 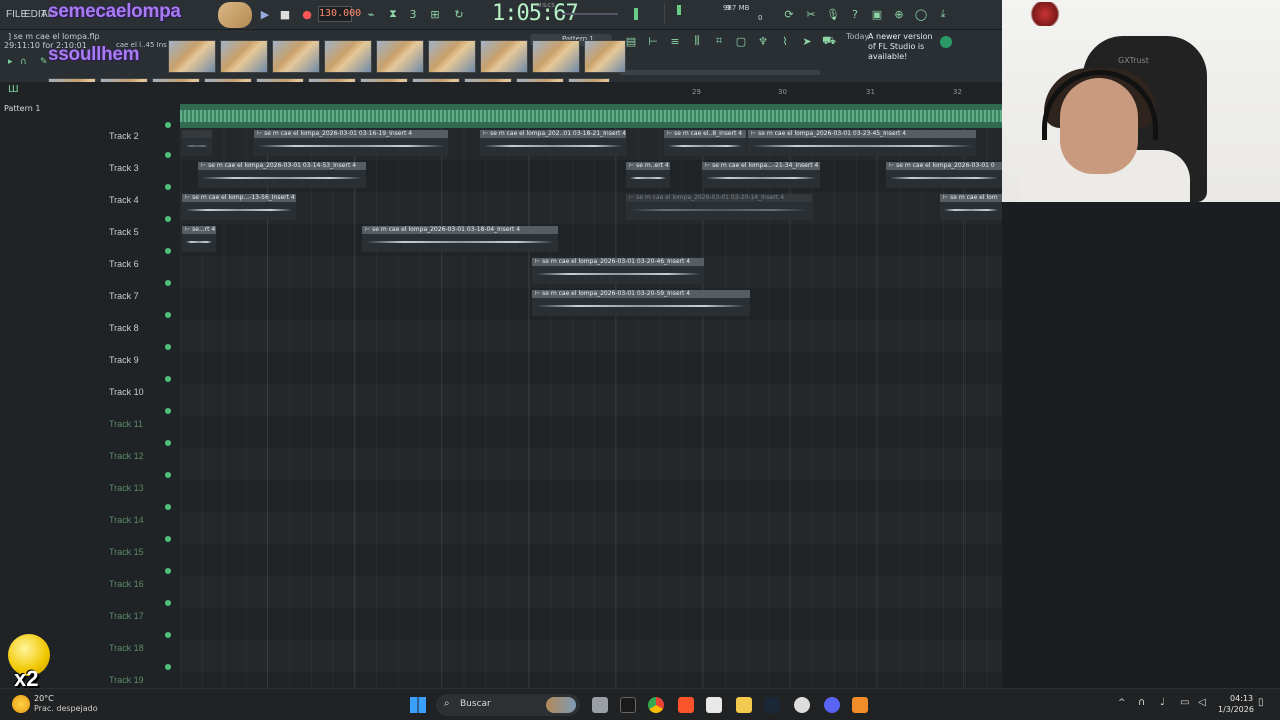 I want to click on countdown-icon: 3, so click(x=413, y=14).